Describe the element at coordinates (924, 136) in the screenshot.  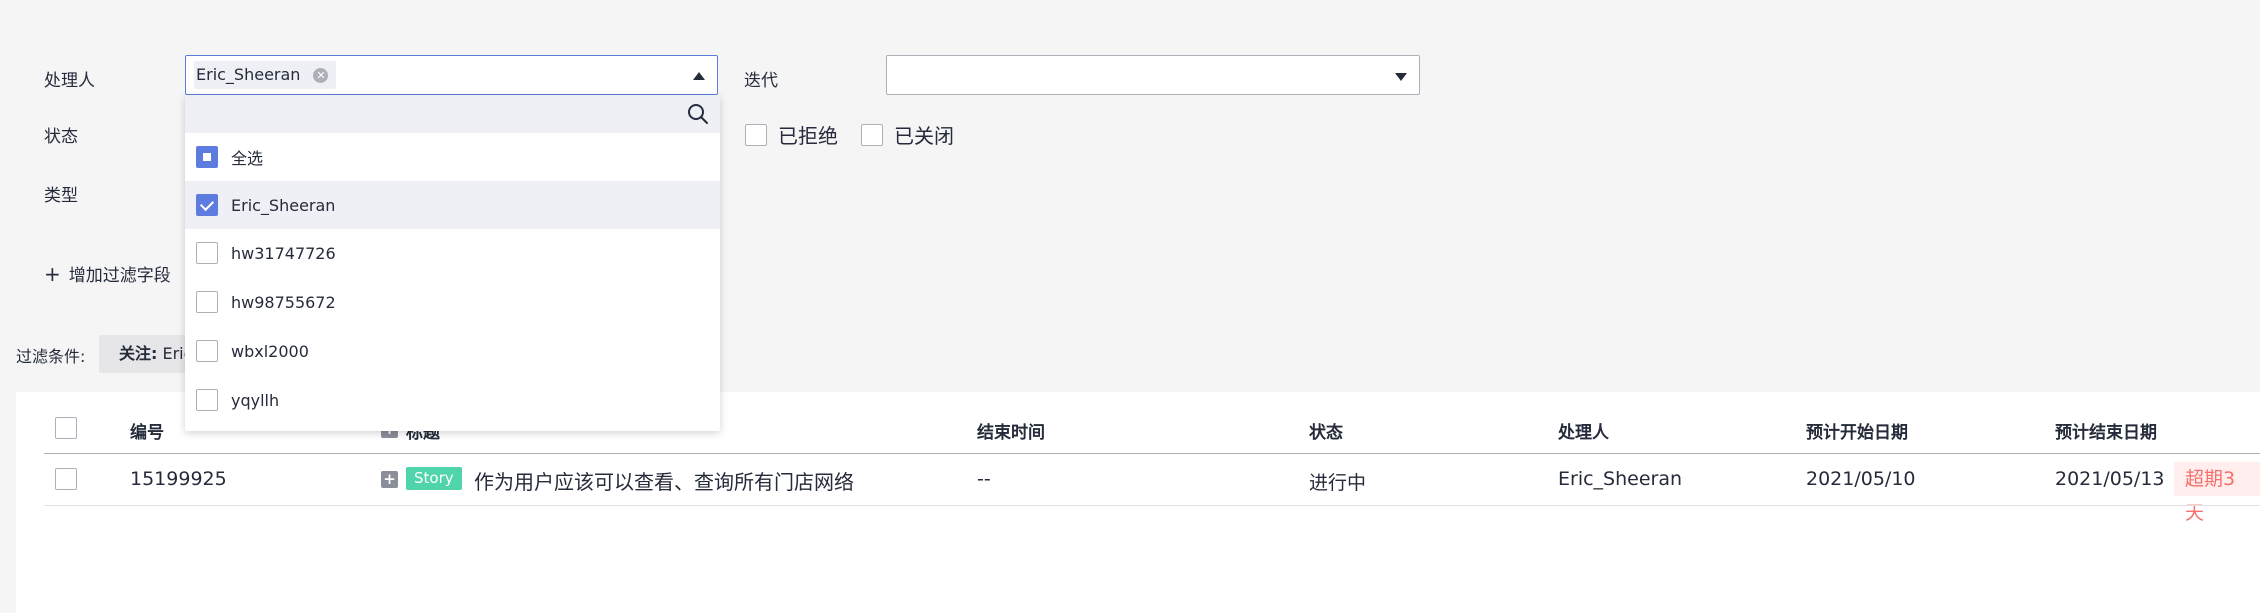
I see `status-closed-label: 已关闭` at that location.